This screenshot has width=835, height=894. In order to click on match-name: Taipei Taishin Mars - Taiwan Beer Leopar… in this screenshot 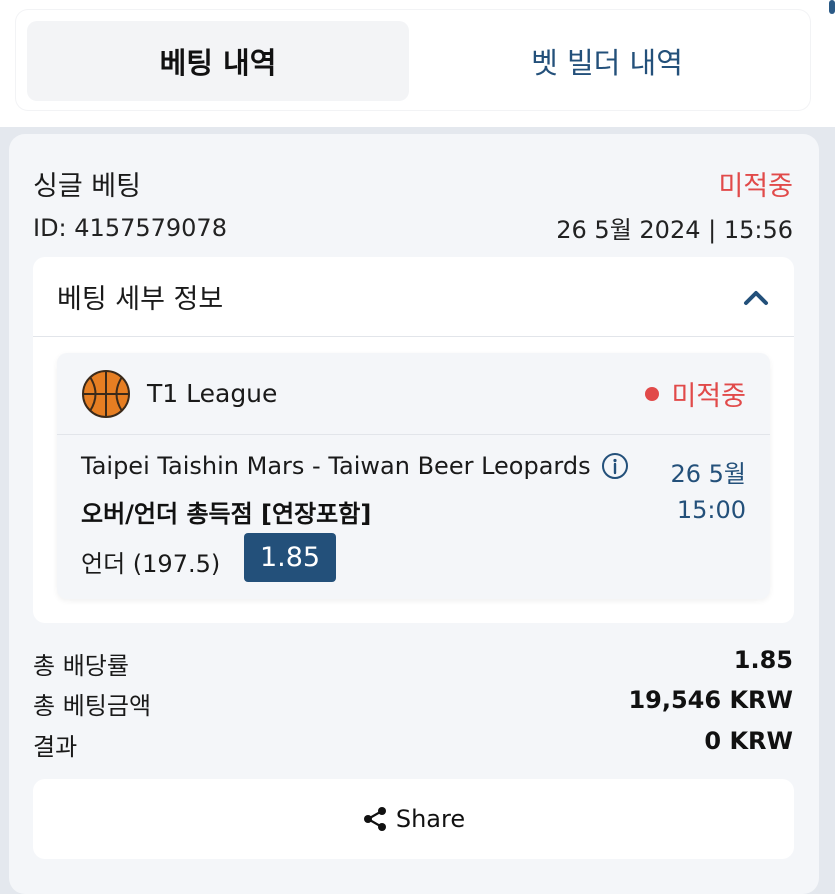, I will do `click(336, 466)`.